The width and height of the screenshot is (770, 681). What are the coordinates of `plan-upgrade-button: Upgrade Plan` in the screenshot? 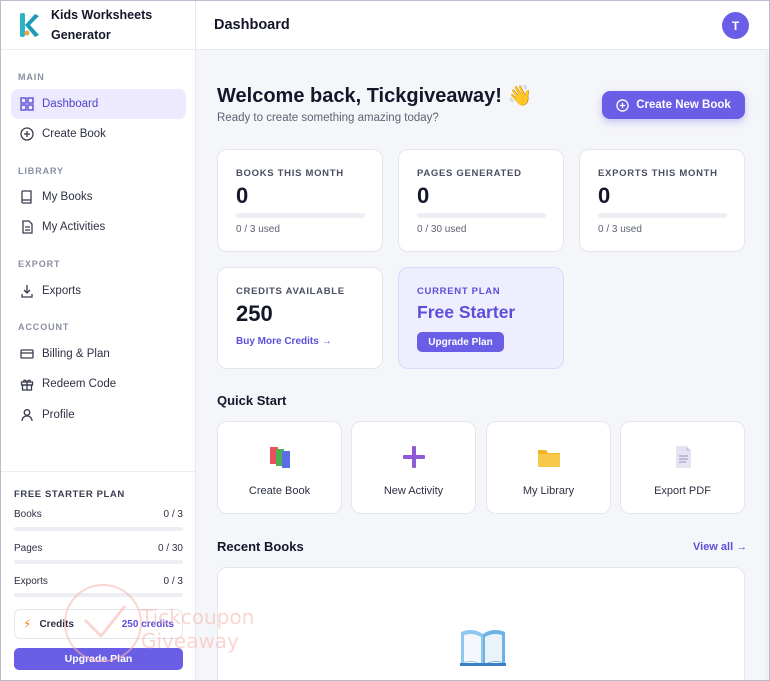 It's located at (460, 342).